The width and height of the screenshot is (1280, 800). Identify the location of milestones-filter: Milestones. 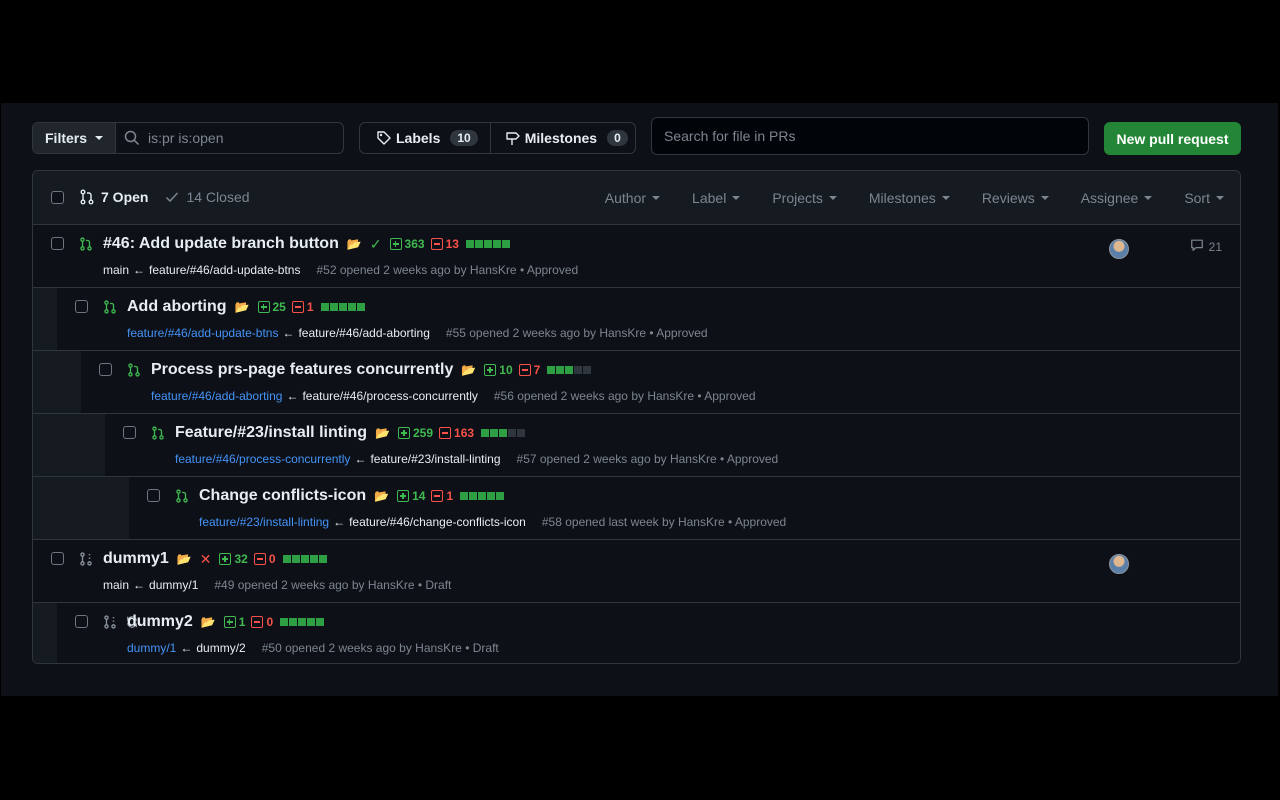
(909, 198).